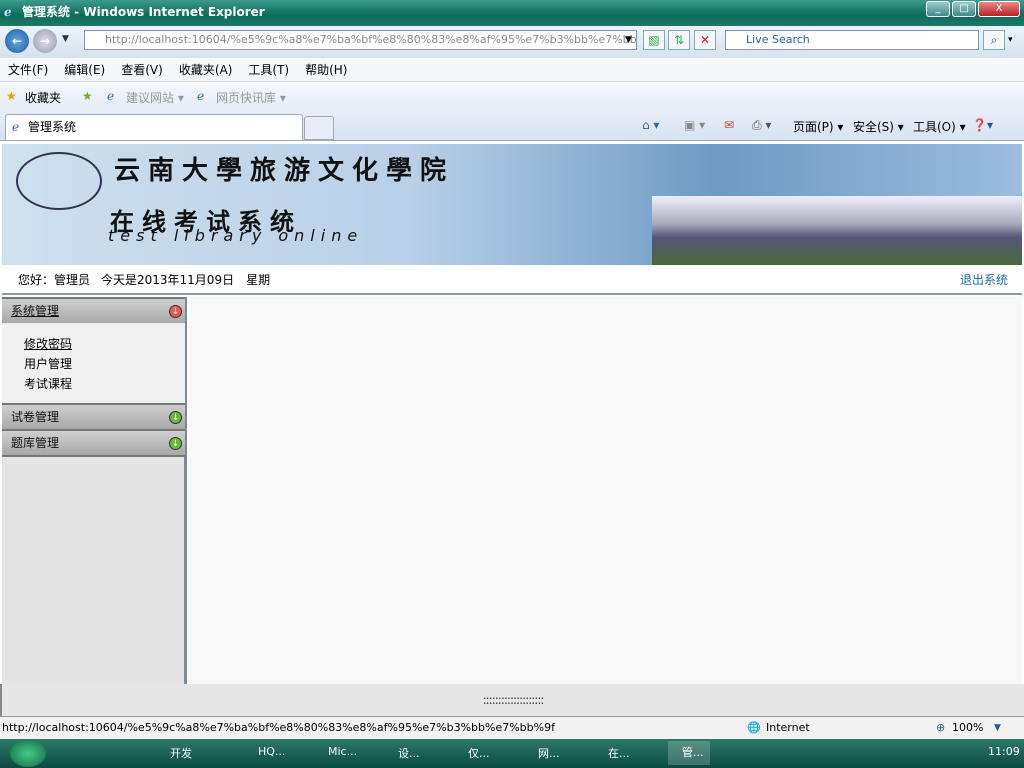 The width and height of the screenshot is (1024, 768). Describe the element at coordinates (694, 125) in the screenshot. I see `feeds-icon: ▣ ▾` at that location.